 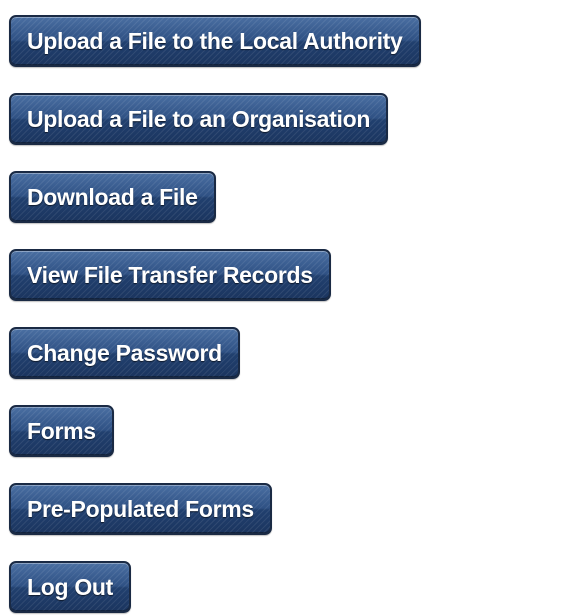 What do you see at coordinates (124, 353) in the screenshot?
I see `change-password-button: Change Password` at bounding box center [124, 353].